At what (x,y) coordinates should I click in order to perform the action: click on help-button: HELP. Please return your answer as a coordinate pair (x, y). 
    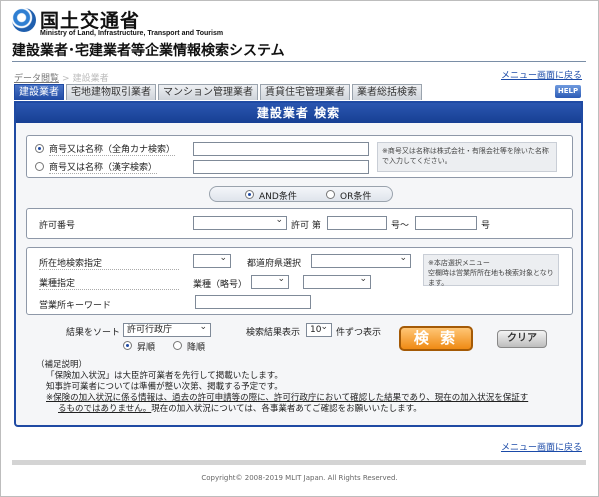
    Looking at the image, I should click on (568, 91).